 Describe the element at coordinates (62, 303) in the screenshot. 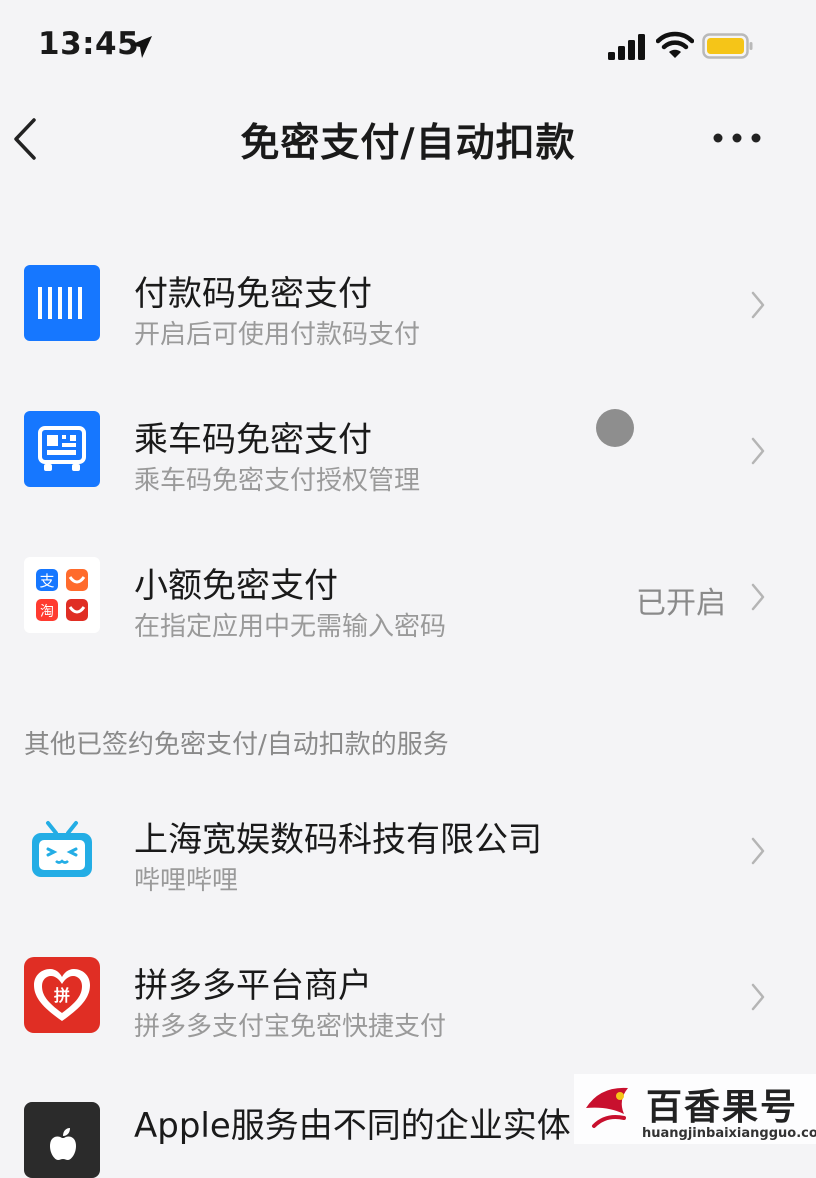

I see `barcode-icon` at that location.